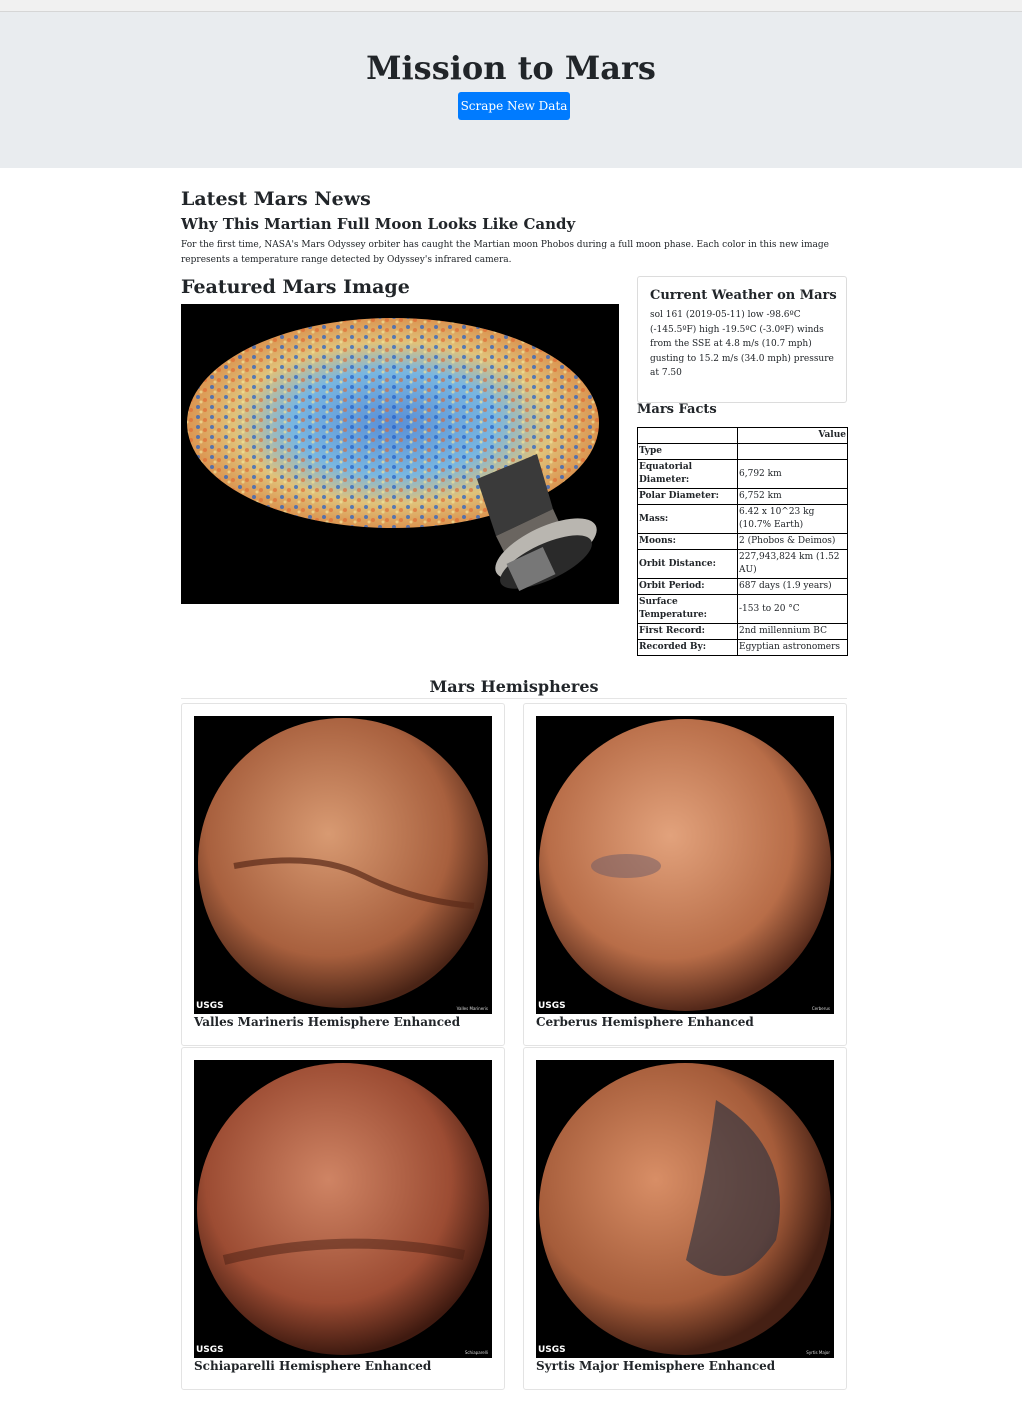 Image resolution: width=1022 pixels, height=1426 pixels. I want to click on weather-heading: Current Weather on Mars, so click(743, 295).